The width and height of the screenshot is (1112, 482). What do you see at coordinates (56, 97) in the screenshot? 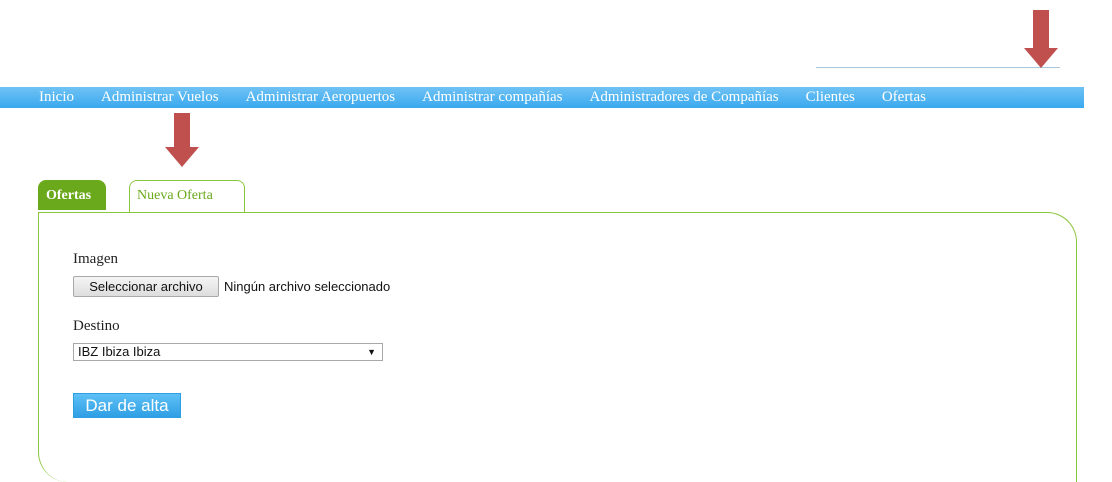
I see `nav-item-inicio: Inicio` at bounding box center [56, 97].